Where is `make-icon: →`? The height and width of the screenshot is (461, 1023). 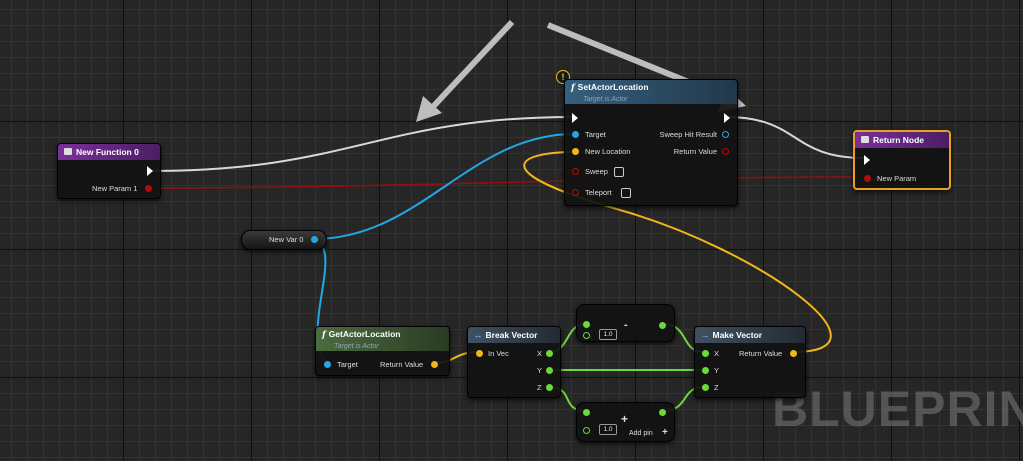 make-icon: → is located at coordinates (705, 335).